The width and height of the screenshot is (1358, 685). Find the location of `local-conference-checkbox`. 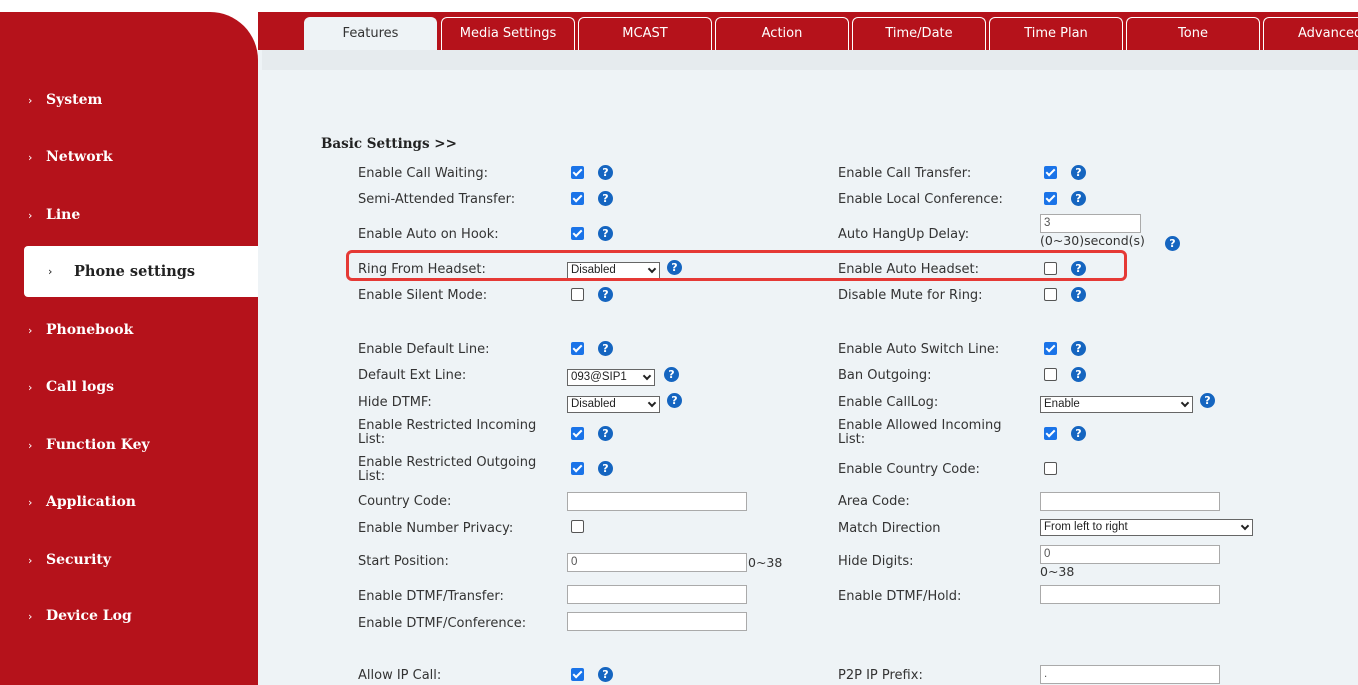

local-conference-checkbox is located at coordinates (1050, 198).